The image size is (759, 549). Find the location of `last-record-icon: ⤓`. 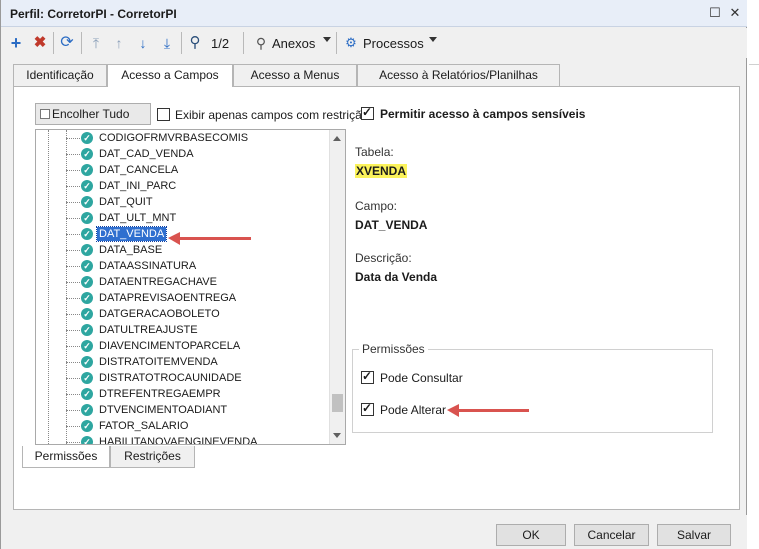

last-record-icon: ⤓ is located at coordinates (167, 43).